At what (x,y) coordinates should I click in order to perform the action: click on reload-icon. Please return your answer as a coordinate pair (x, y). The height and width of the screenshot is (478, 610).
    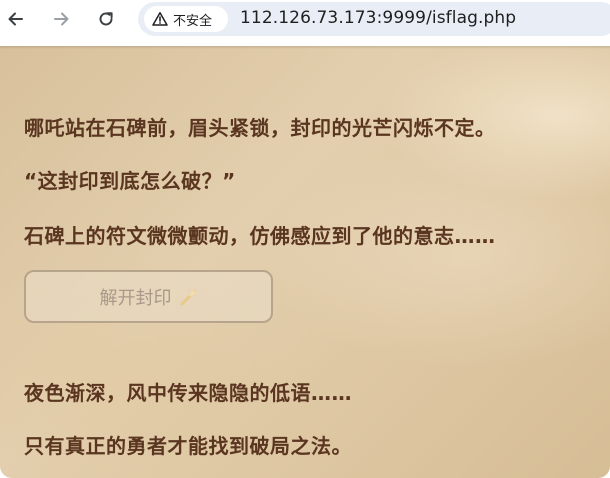
    Looking at the image, I should click on (106, 19).